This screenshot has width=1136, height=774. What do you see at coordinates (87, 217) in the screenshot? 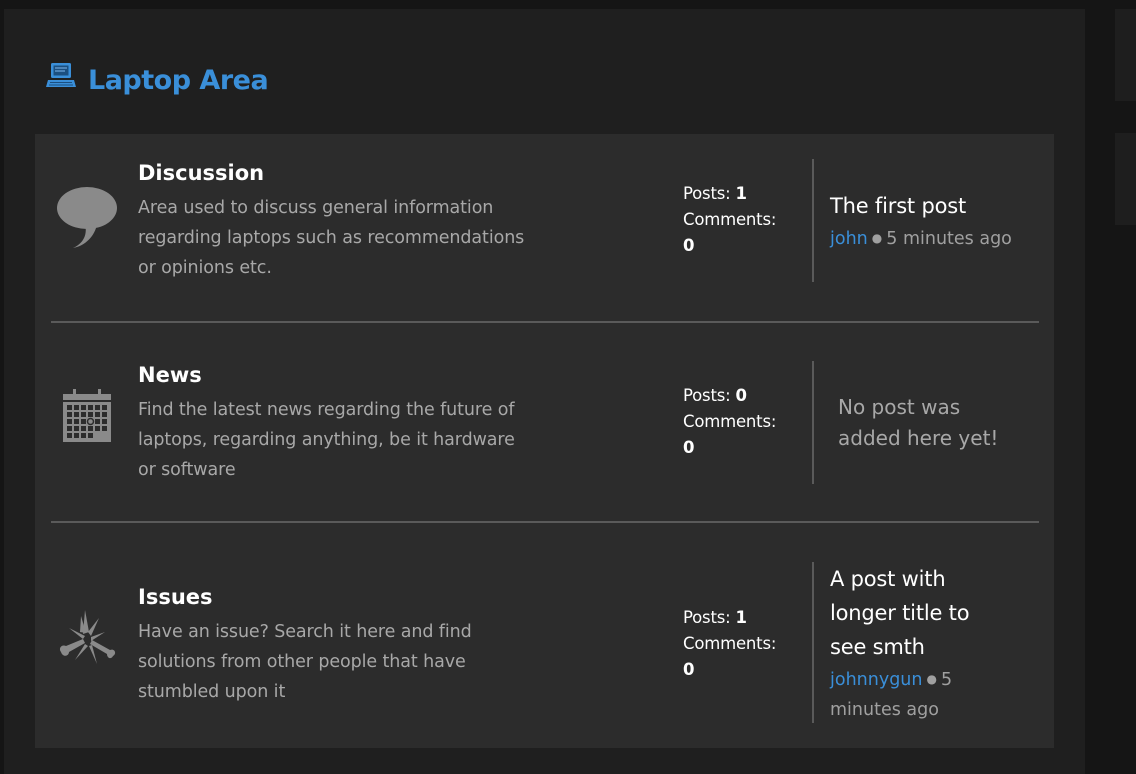
I see `speech-bubble-icon` at bounding box center [87, 217].